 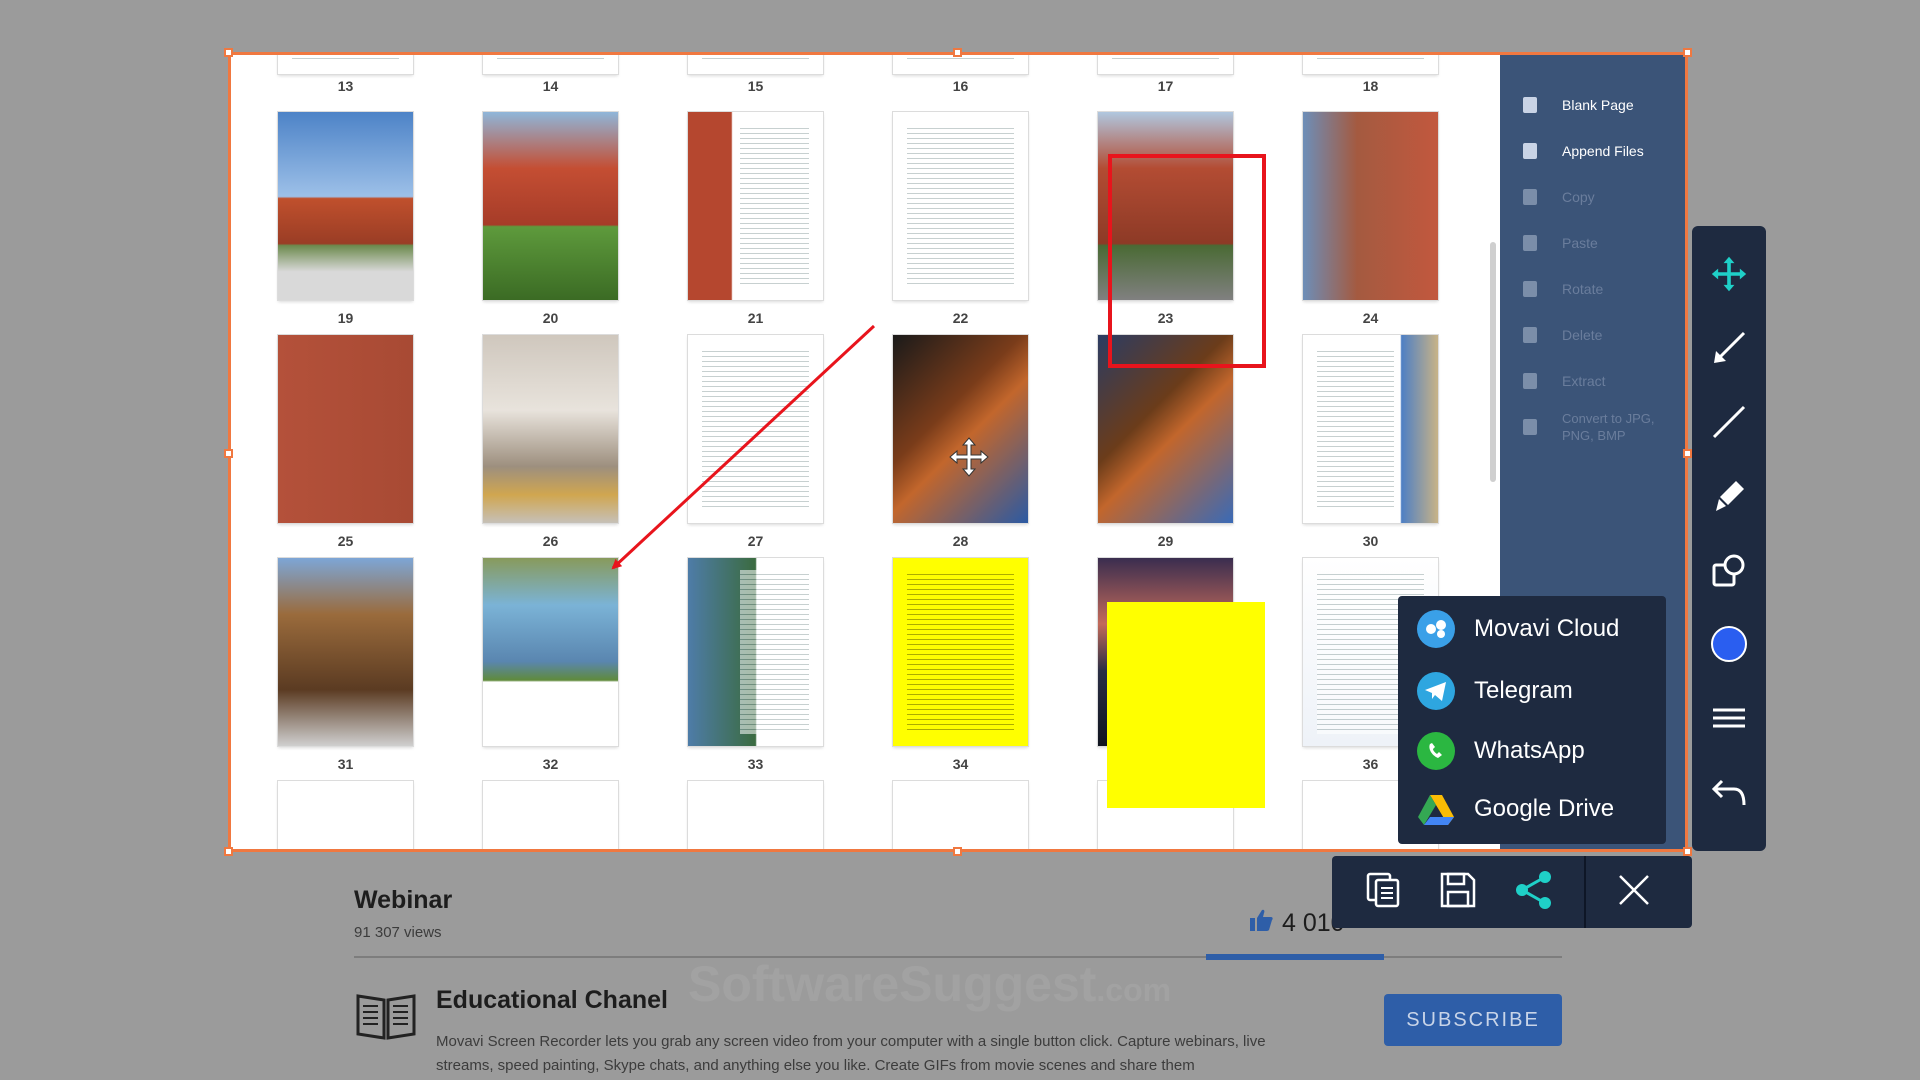 I want to click on sidebar-item-label: Paste, so click(x=1580, y=243).